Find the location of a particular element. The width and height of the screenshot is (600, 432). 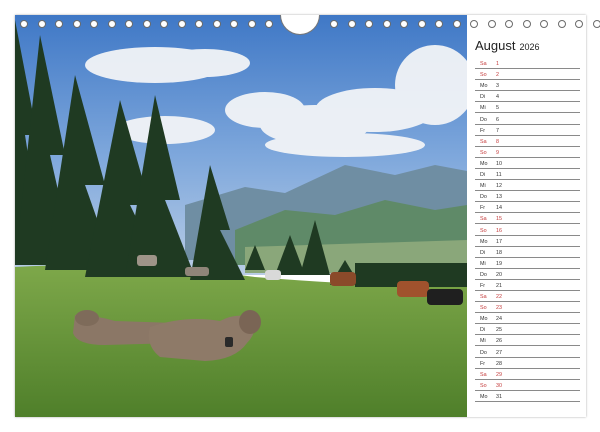

day-row: Mo 31 is located at coordinates (527, 396).